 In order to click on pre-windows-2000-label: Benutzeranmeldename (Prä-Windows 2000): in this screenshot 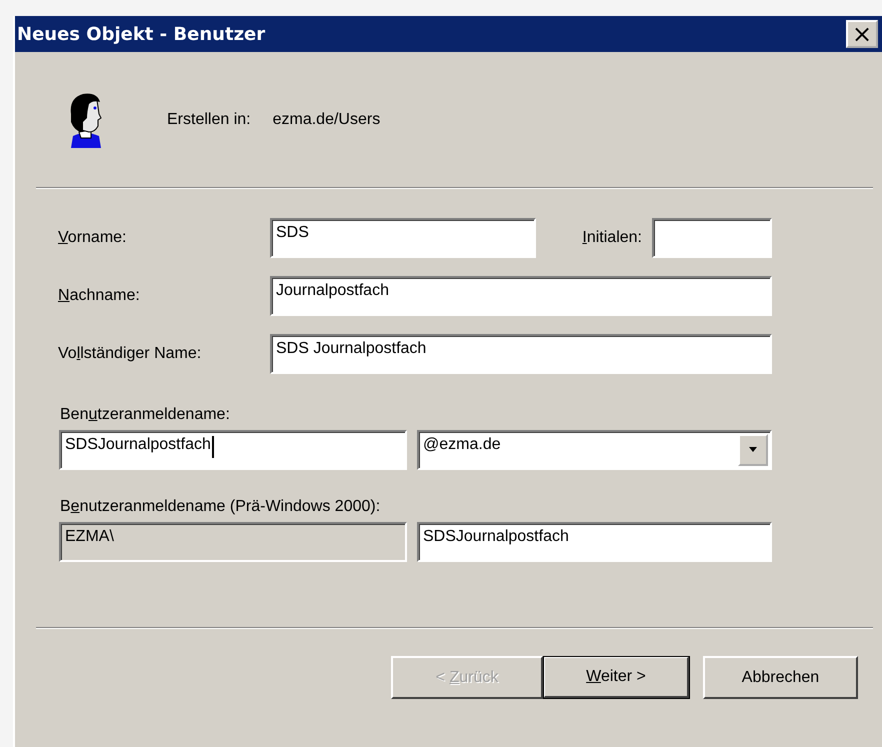, I will do `click(221, 507)`.